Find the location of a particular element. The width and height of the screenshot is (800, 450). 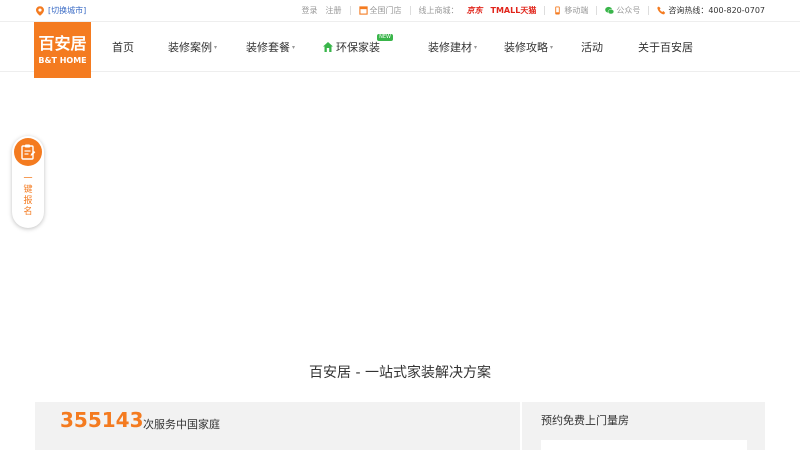

mobile-label: 移动端 is located at coordinates (576, 10).